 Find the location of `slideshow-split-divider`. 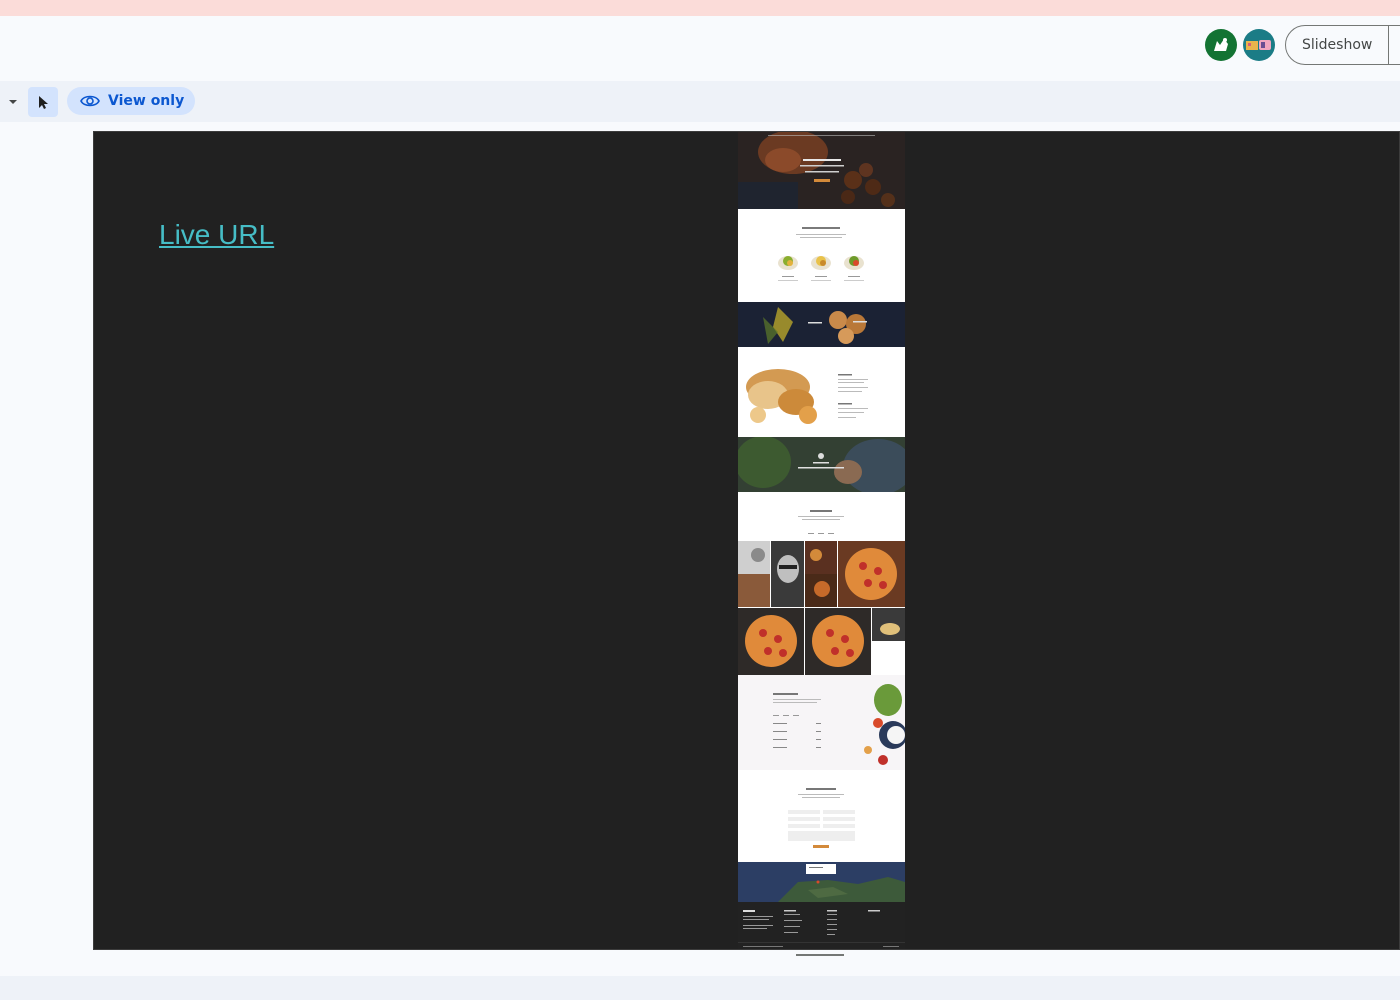

slideshow-split-divider is located at coordinates (1388, 45).